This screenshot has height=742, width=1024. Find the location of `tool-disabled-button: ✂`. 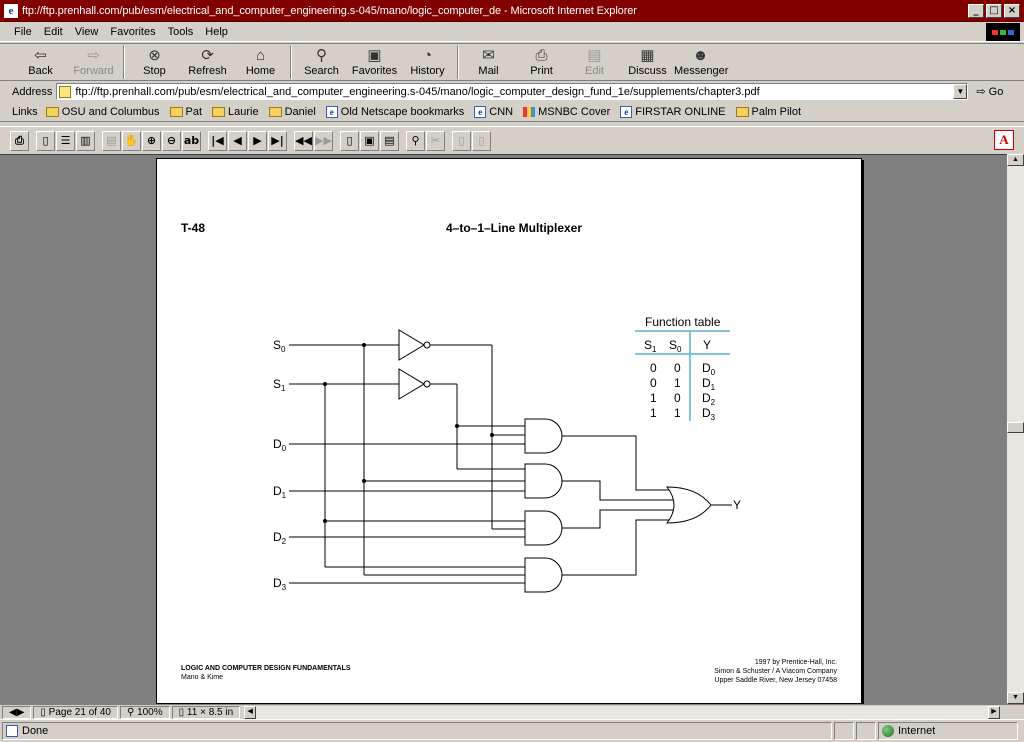

tool-disabled-button: ✂ is located at coordinates (435, 140).